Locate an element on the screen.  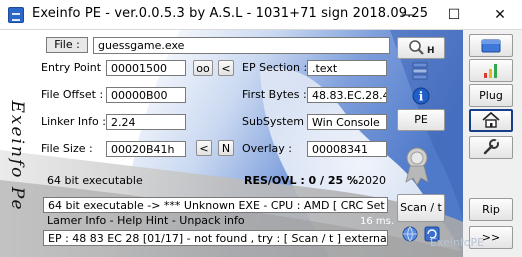
subsystem-label: SubSystem : is located at coordinates (277, 121).